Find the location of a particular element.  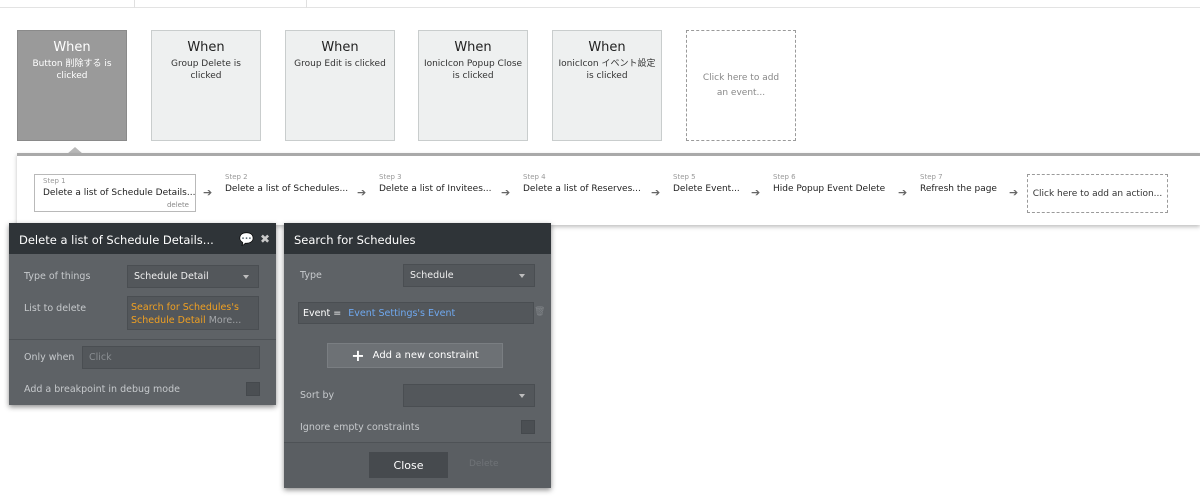

event-desc: Group Edit is clicked is located at coordinates (340, 64).